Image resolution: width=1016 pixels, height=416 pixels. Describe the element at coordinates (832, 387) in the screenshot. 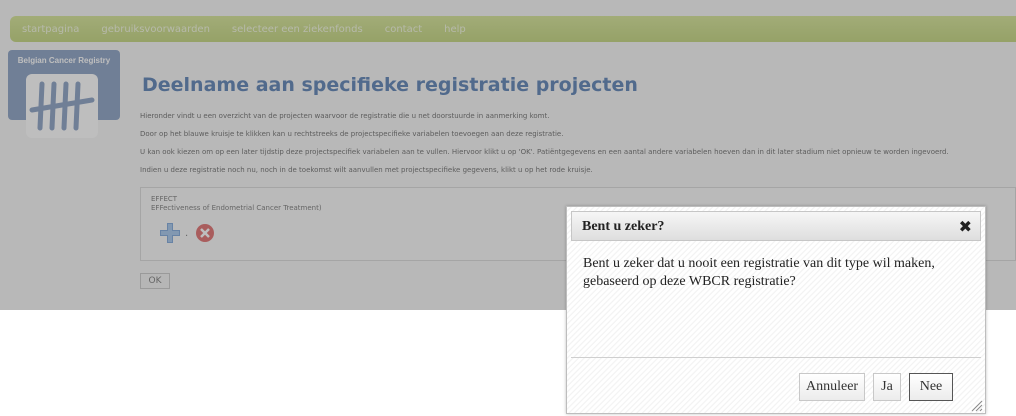

I see `cancel-button: Annuleer` at that location.